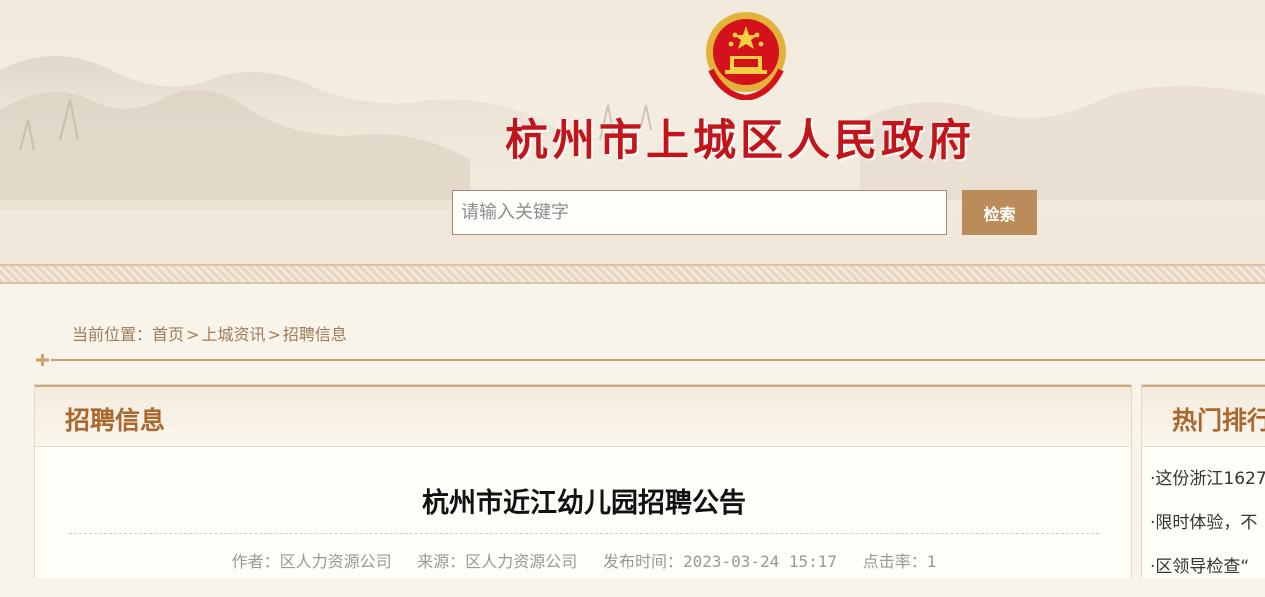 The height and width of the screenshot is (597, 1265). I want to click on list-item: ·区领导检查“, so click(1207, 575).